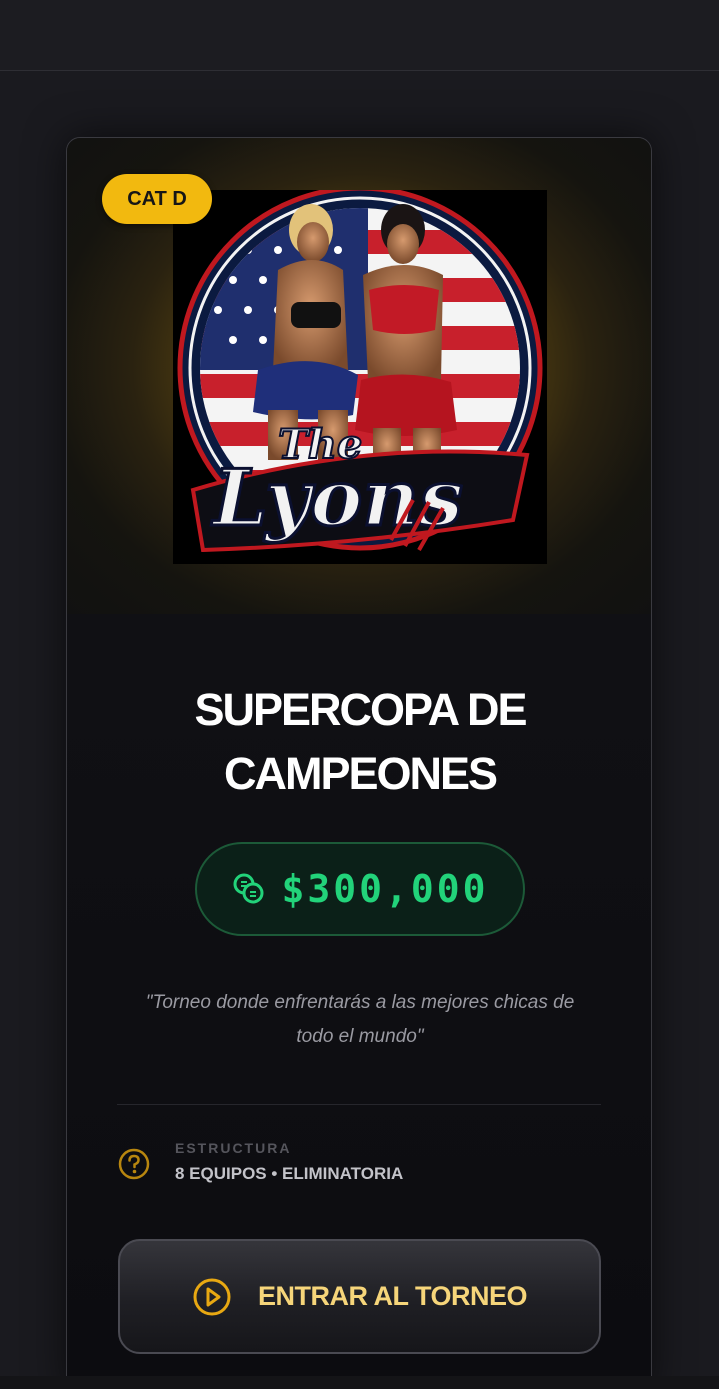 This screenshot has width=719, height=1389. I want to click on structure-label: ESTRUCTURA, so click(233, 1148).